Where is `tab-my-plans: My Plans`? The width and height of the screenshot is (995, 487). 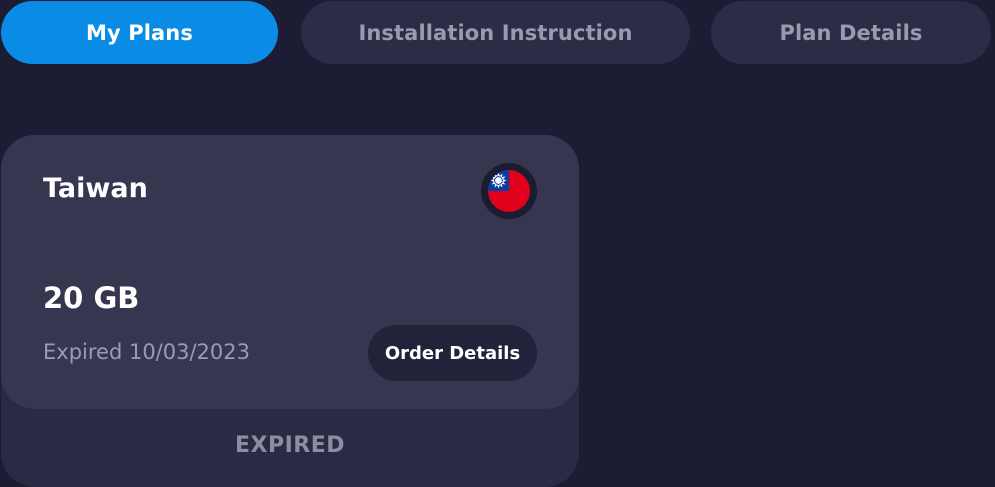 tab-my-plans: My Plans is located at coordinates (139, 32).